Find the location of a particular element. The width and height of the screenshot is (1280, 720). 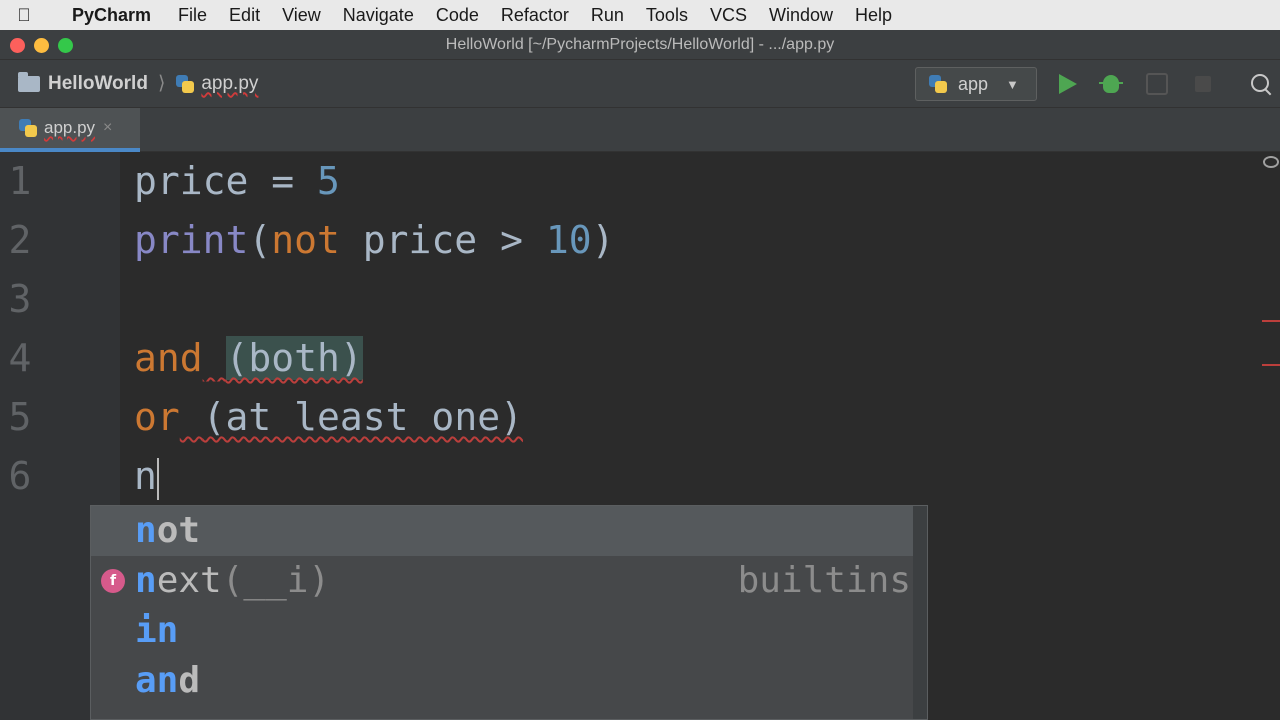

code-text: n is located at coordinates (146, 476).